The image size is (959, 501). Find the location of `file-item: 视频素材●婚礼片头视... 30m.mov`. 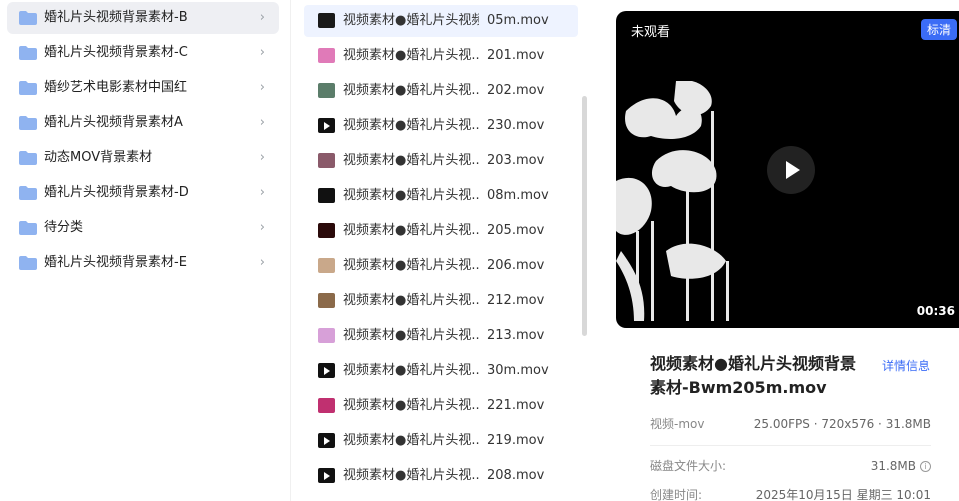

file-item: 视频素材●婚礼片头视... 30m.mov is located at coordinates (441, 371).